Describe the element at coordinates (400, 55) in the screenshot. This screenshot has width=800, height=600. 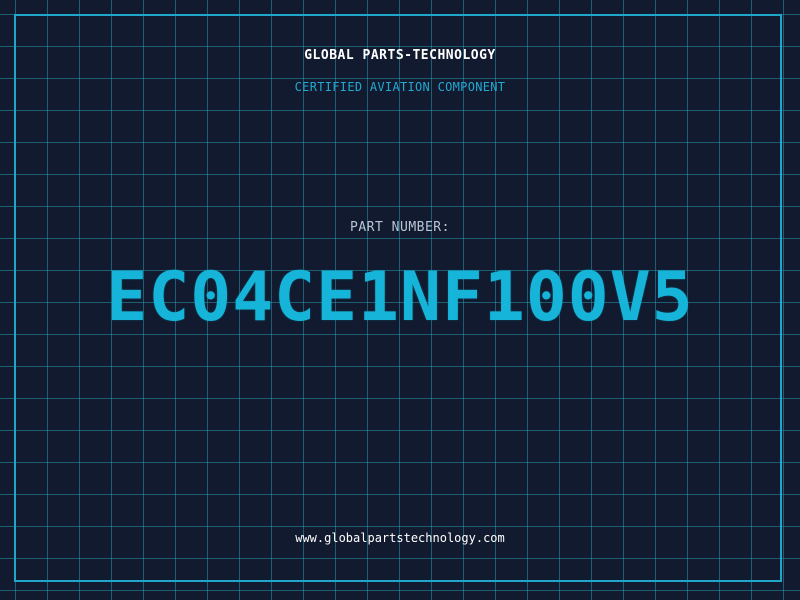
I see `company-name: GLOBAL PARTS-TECHNOLOGY` at that location.